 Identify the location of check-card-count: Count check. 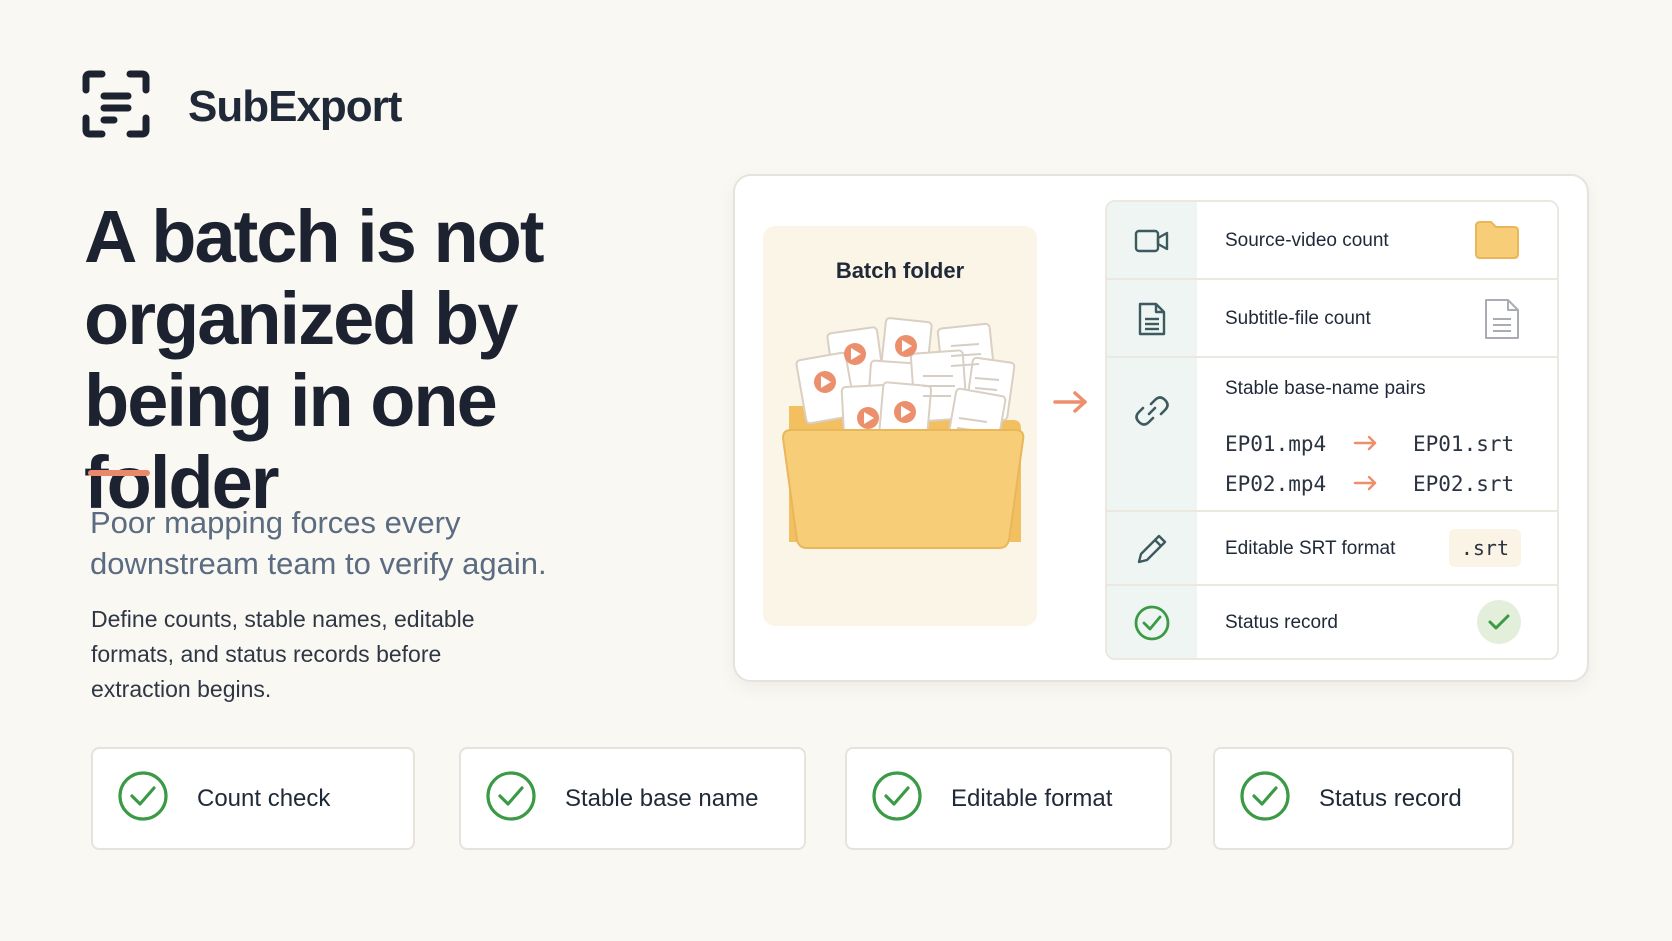
(253, 798).